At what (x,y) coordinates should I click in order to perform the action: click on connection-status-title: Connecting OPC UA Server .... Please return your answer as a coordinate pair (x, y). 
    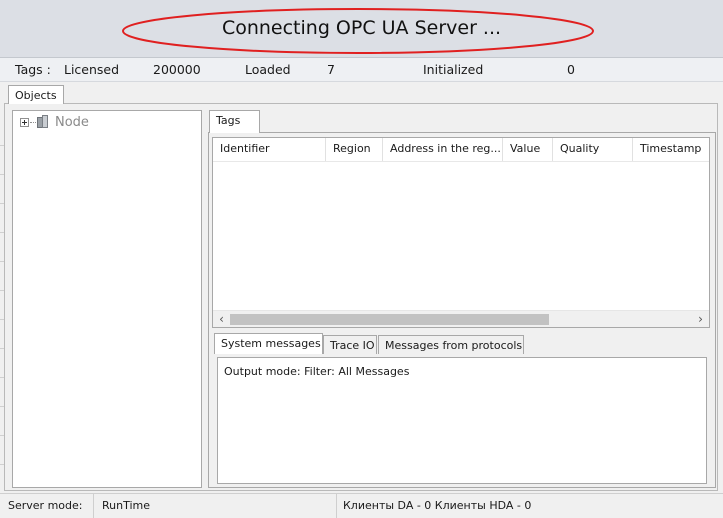
    Looking at the image, I should click on (361, 28).